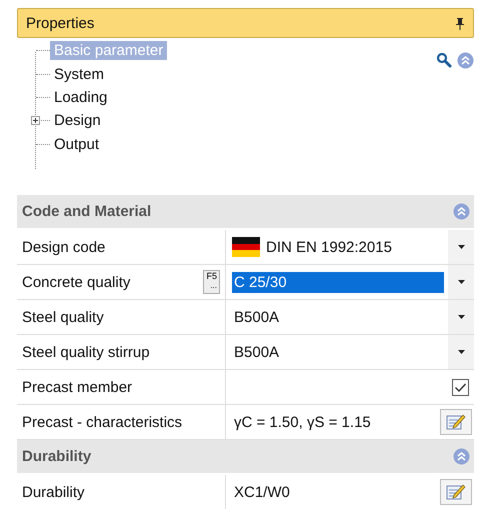  What do you see at coordinates (53, 492) in the screenshot?
I see `property-label: Durability` at bounding box center [53, 492].